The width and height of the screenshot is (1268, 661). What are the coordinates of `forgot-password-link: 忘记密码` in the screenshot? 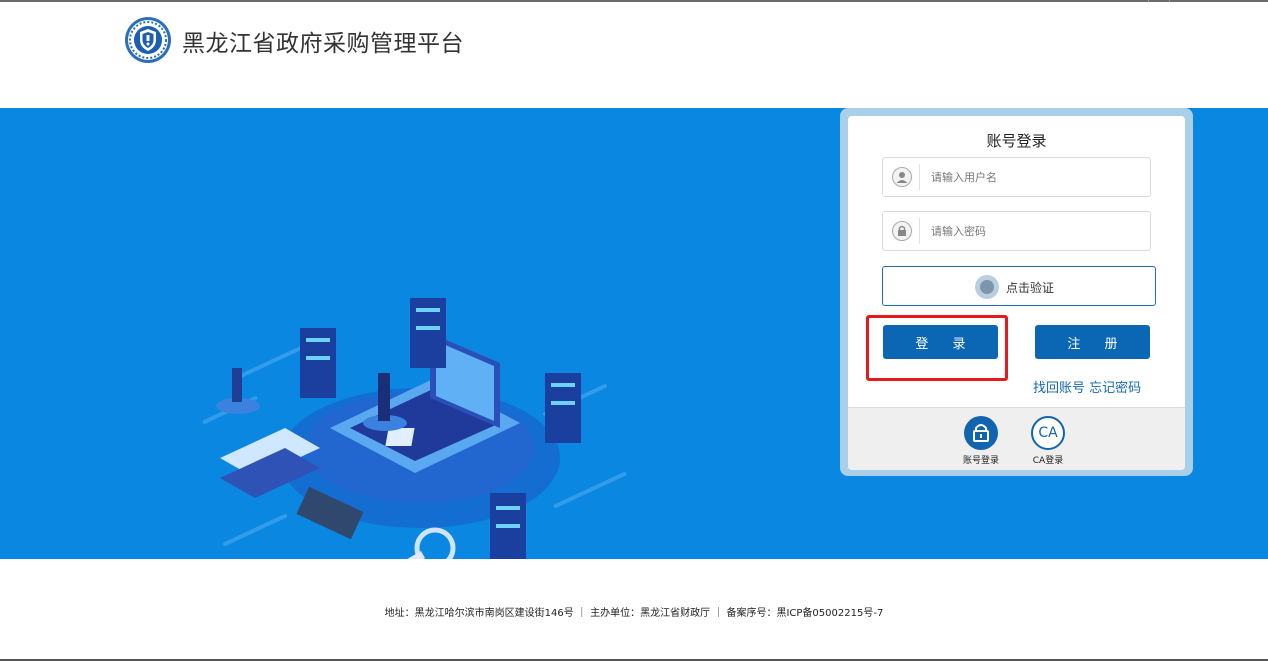 It's located at (1115, 388).